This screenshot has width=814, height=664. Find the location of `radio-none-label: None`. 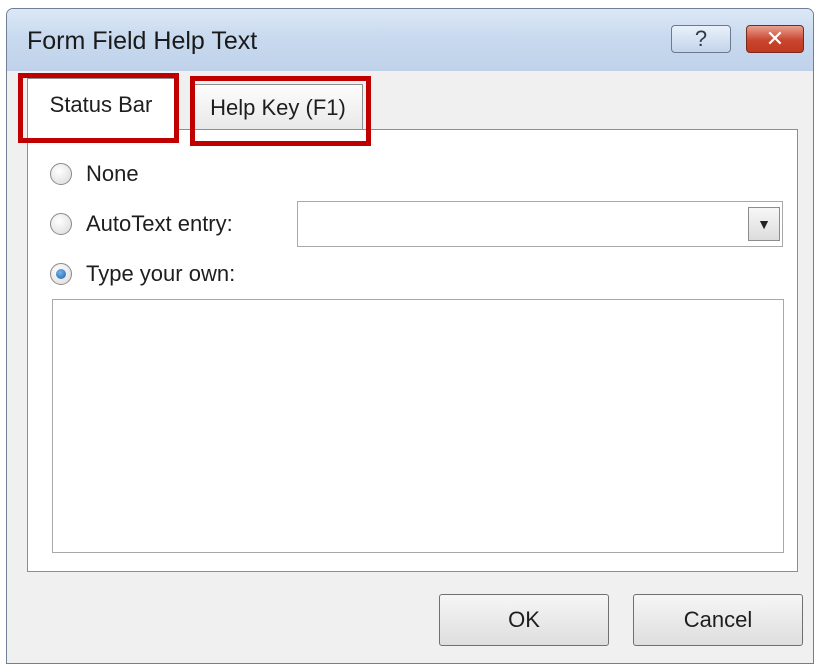

radio-none-label: None is located at coordinates (112, 173).